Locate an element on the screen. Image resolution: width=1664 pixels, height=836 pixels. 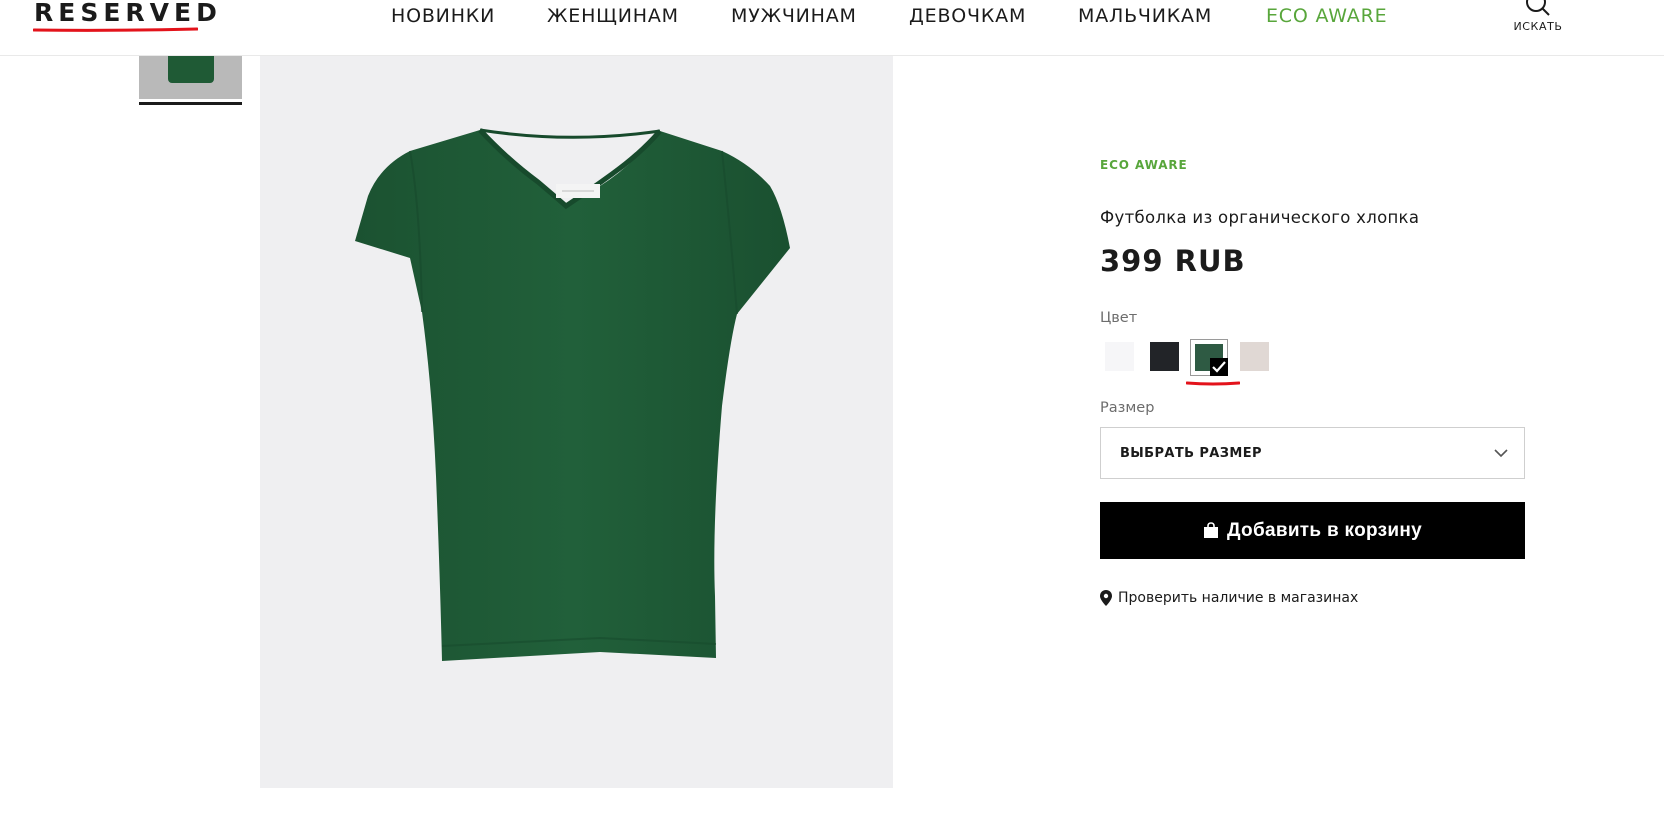
search-icon is located at coordinates (1538, 8).